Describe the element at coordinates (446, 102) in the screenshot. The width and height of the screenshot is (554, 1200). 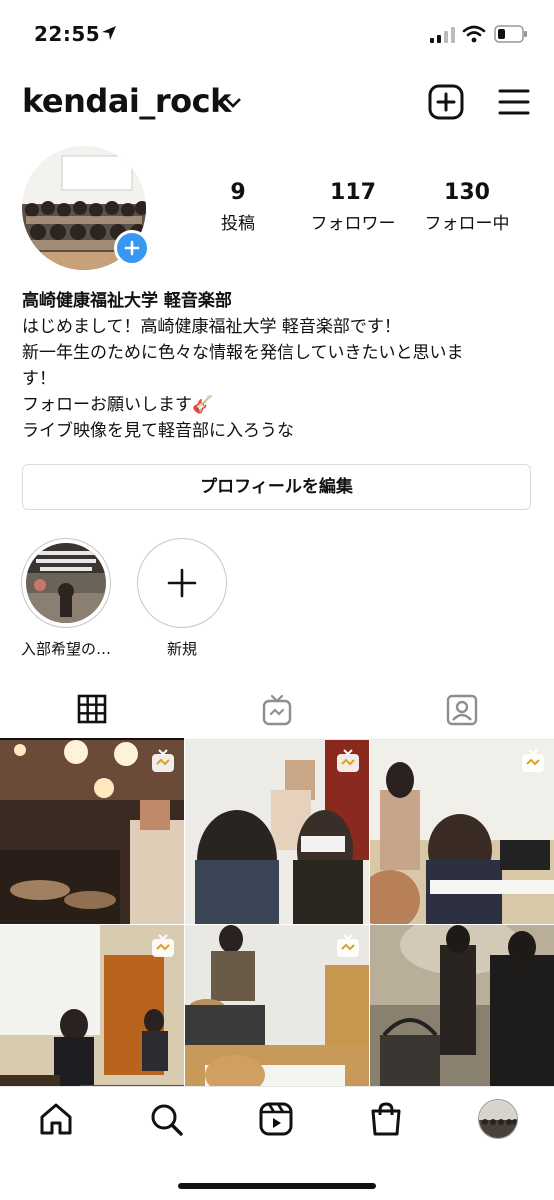
I see `new-post-icon` at that location.